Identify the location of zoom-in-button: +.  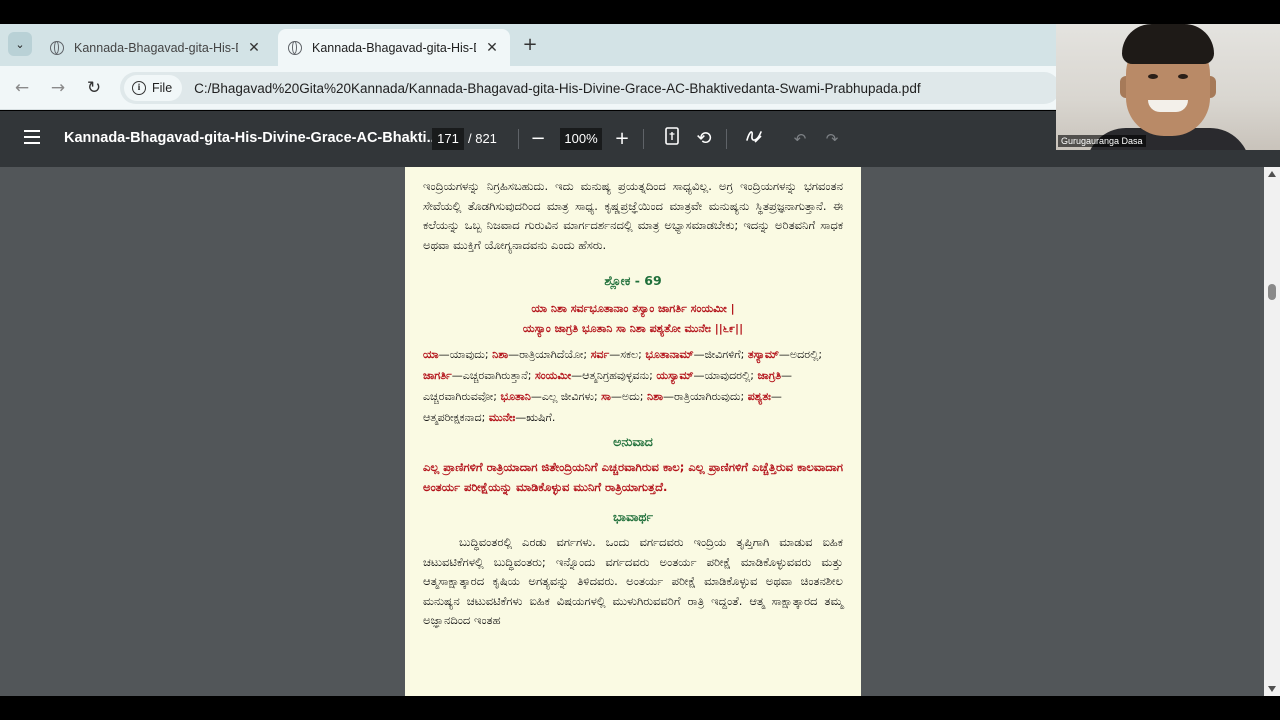
(622, 139).